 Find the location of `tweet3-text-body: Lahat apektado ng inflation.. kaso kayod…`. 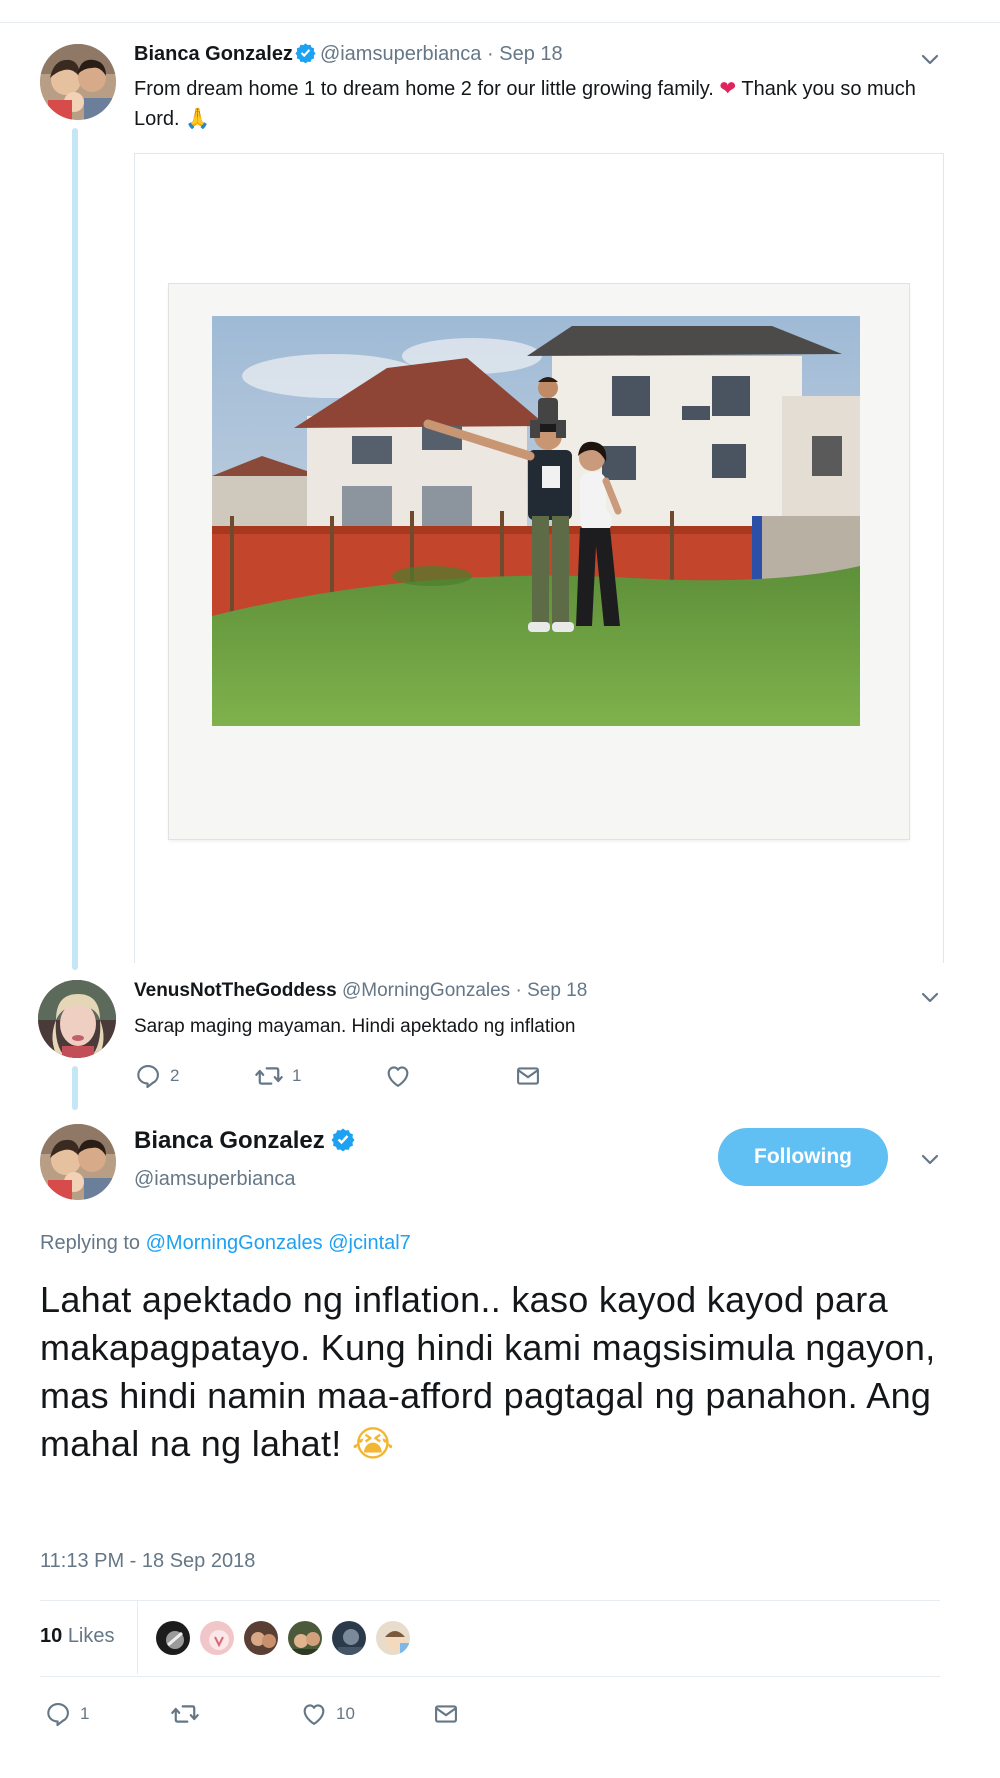

tweet3-text-body: Lahat apektado ng inflation.. kaso kayod… is located at coordinates (488, 1371).